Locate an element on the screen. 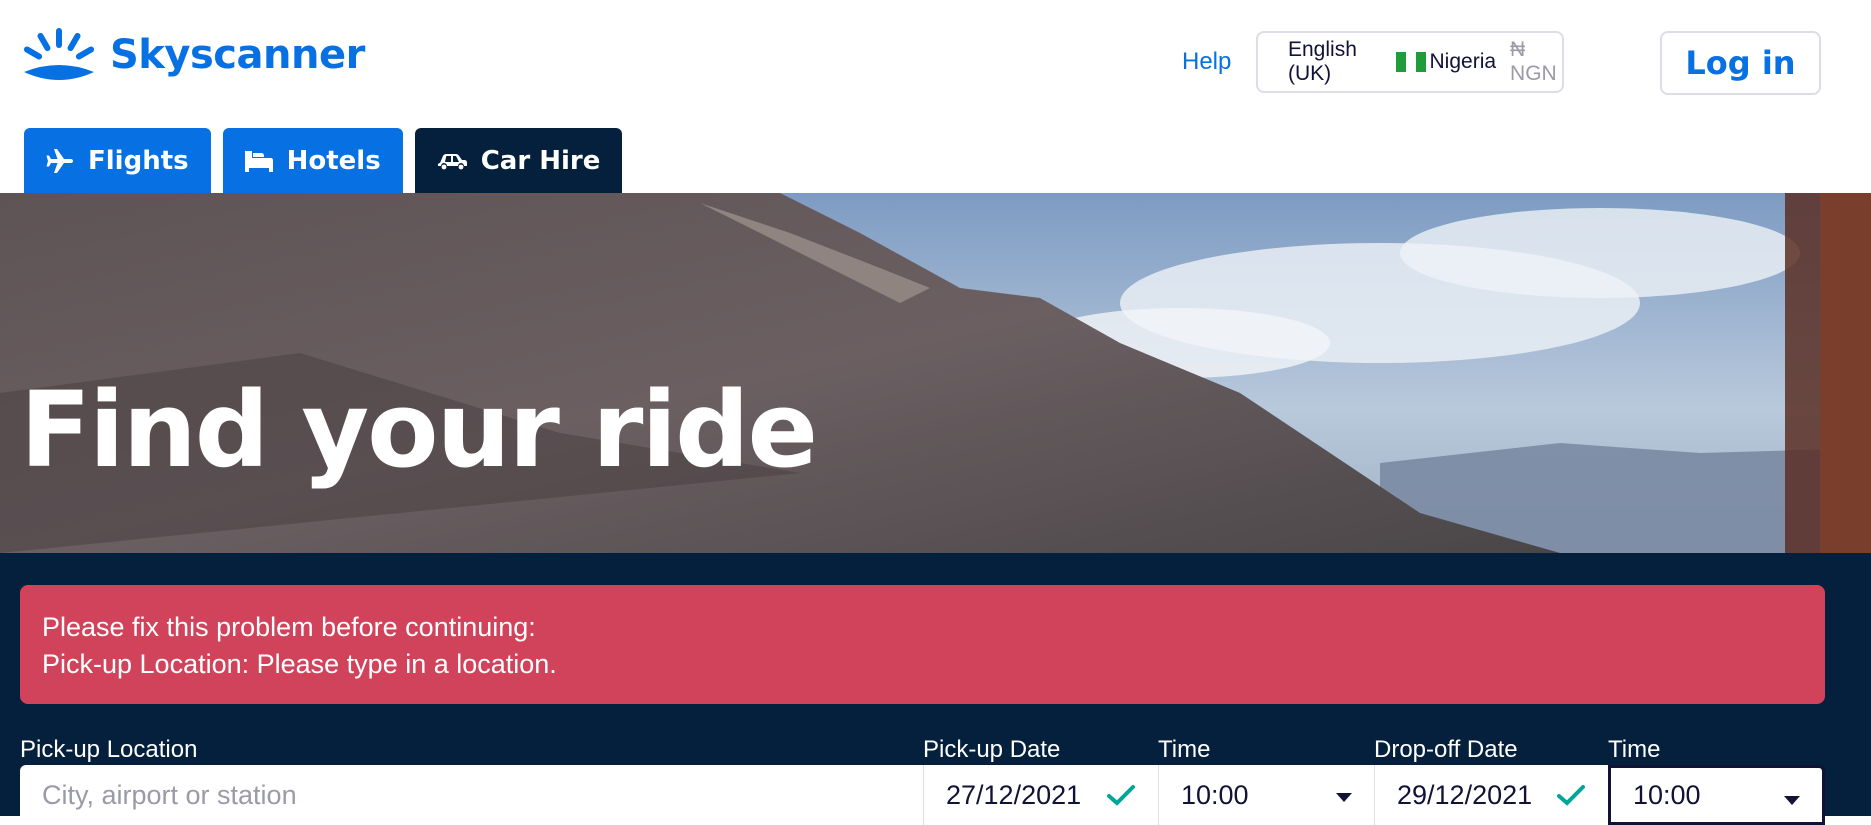 The width and height of the screenshot is (1871, 825). nigeria-flag-icon is located at coordinates (1411, 62).